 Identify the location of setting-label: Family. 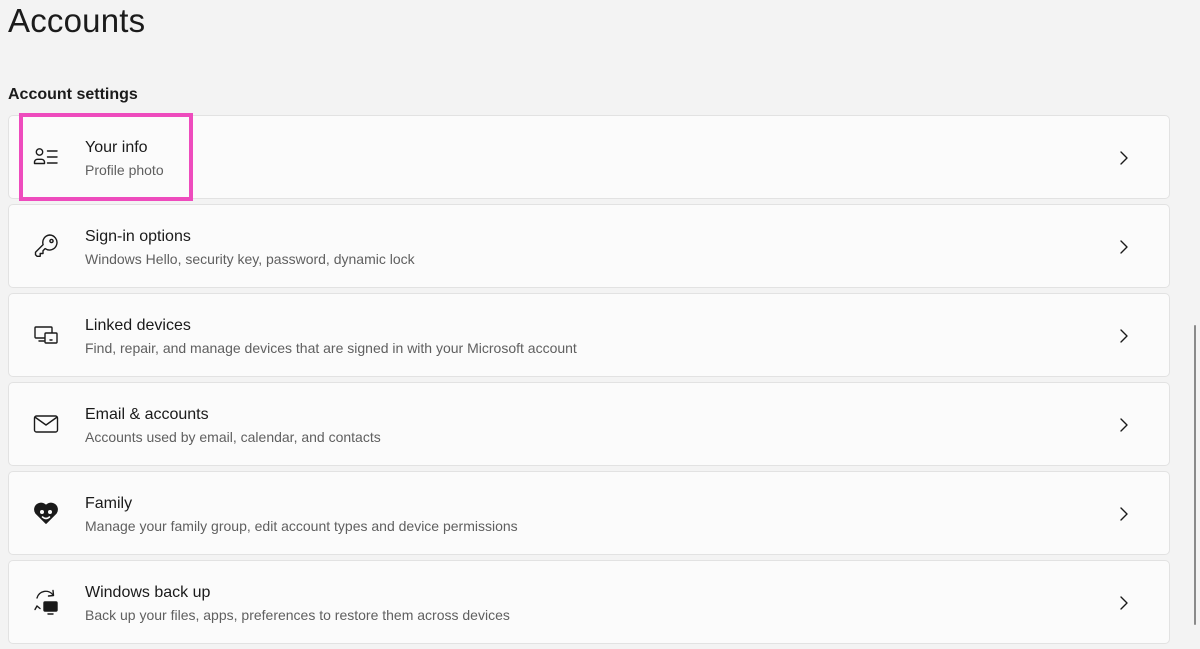
(109, 503).